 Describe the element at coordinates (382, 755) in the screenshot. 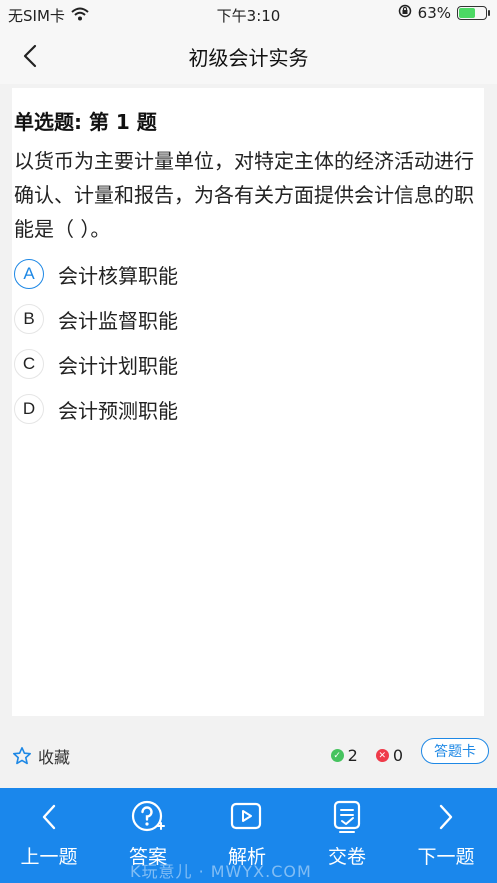

I see `wrong-x-icon: ✕` at that location.